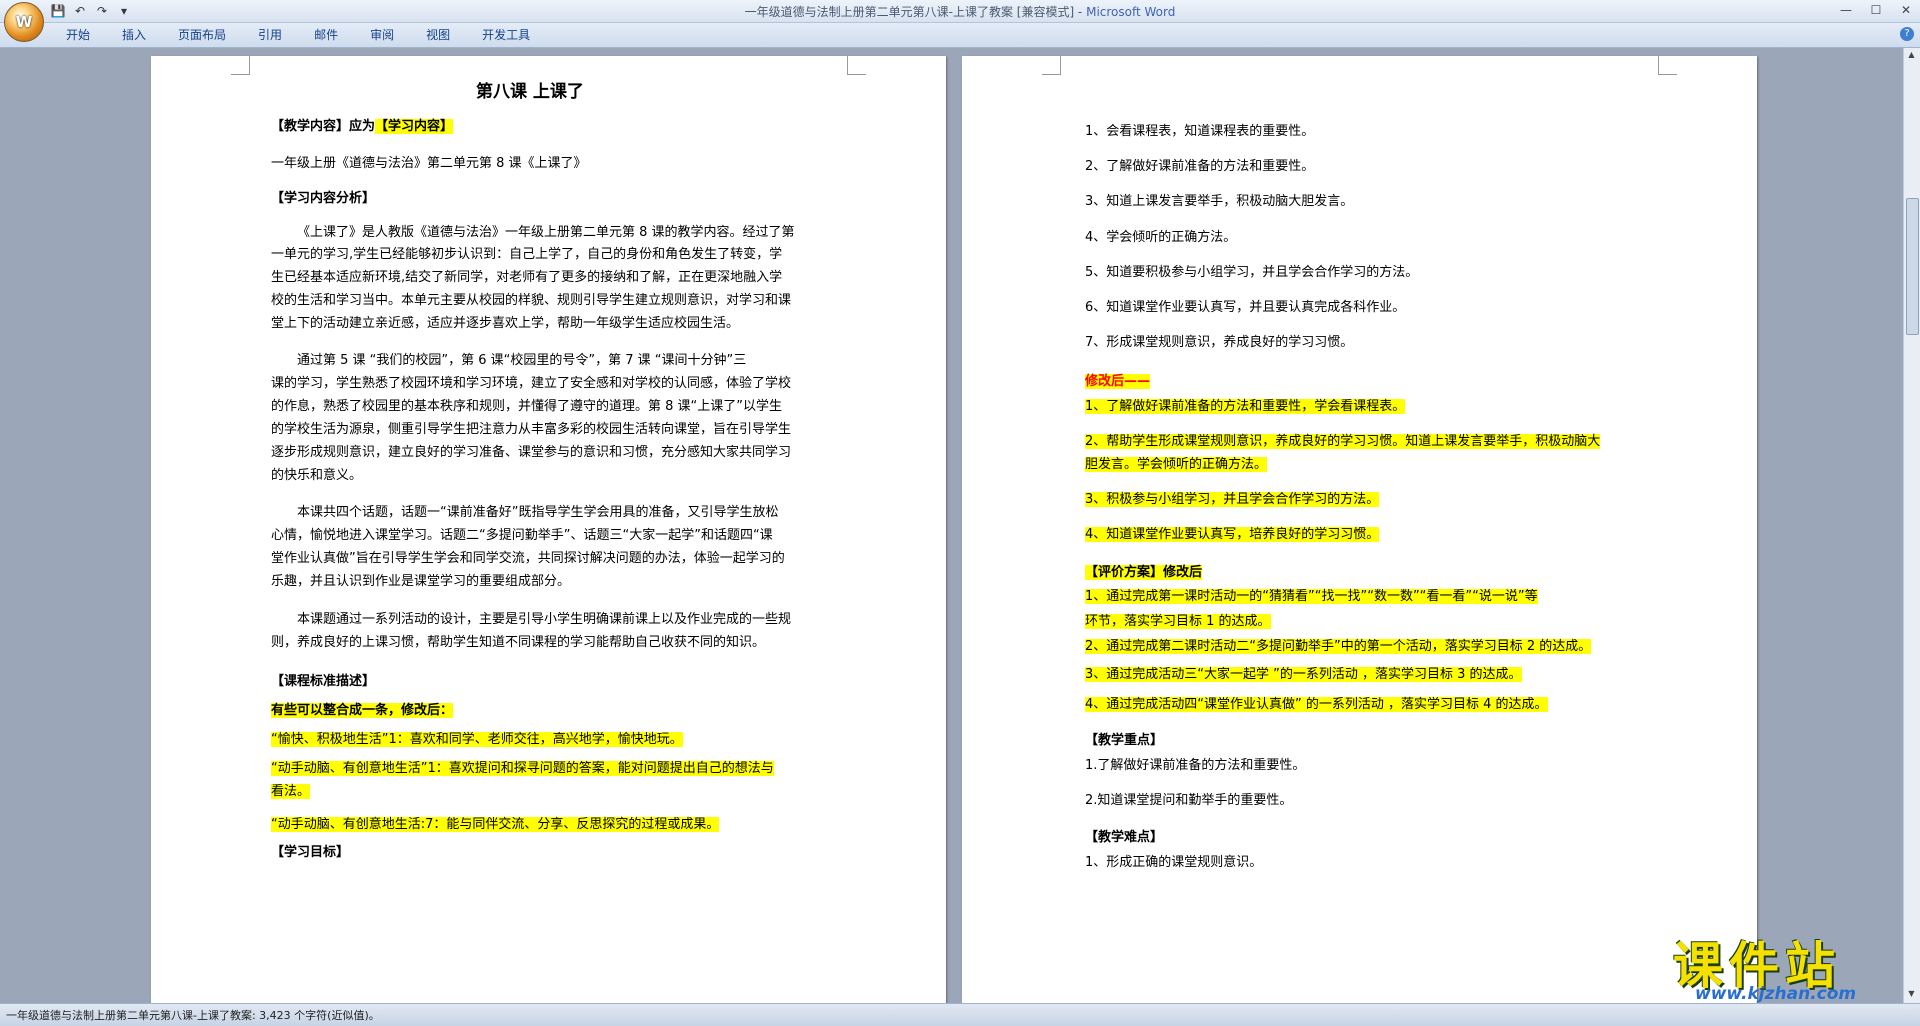  What do you see at coordinates (518, 643) in the screenshot?
I see `paragraph-line: 则，养成良好的上课习惯，帮助学生知道不同课程的学习能帮助自己收获不同的知识。` at bounding box center [518, 643].